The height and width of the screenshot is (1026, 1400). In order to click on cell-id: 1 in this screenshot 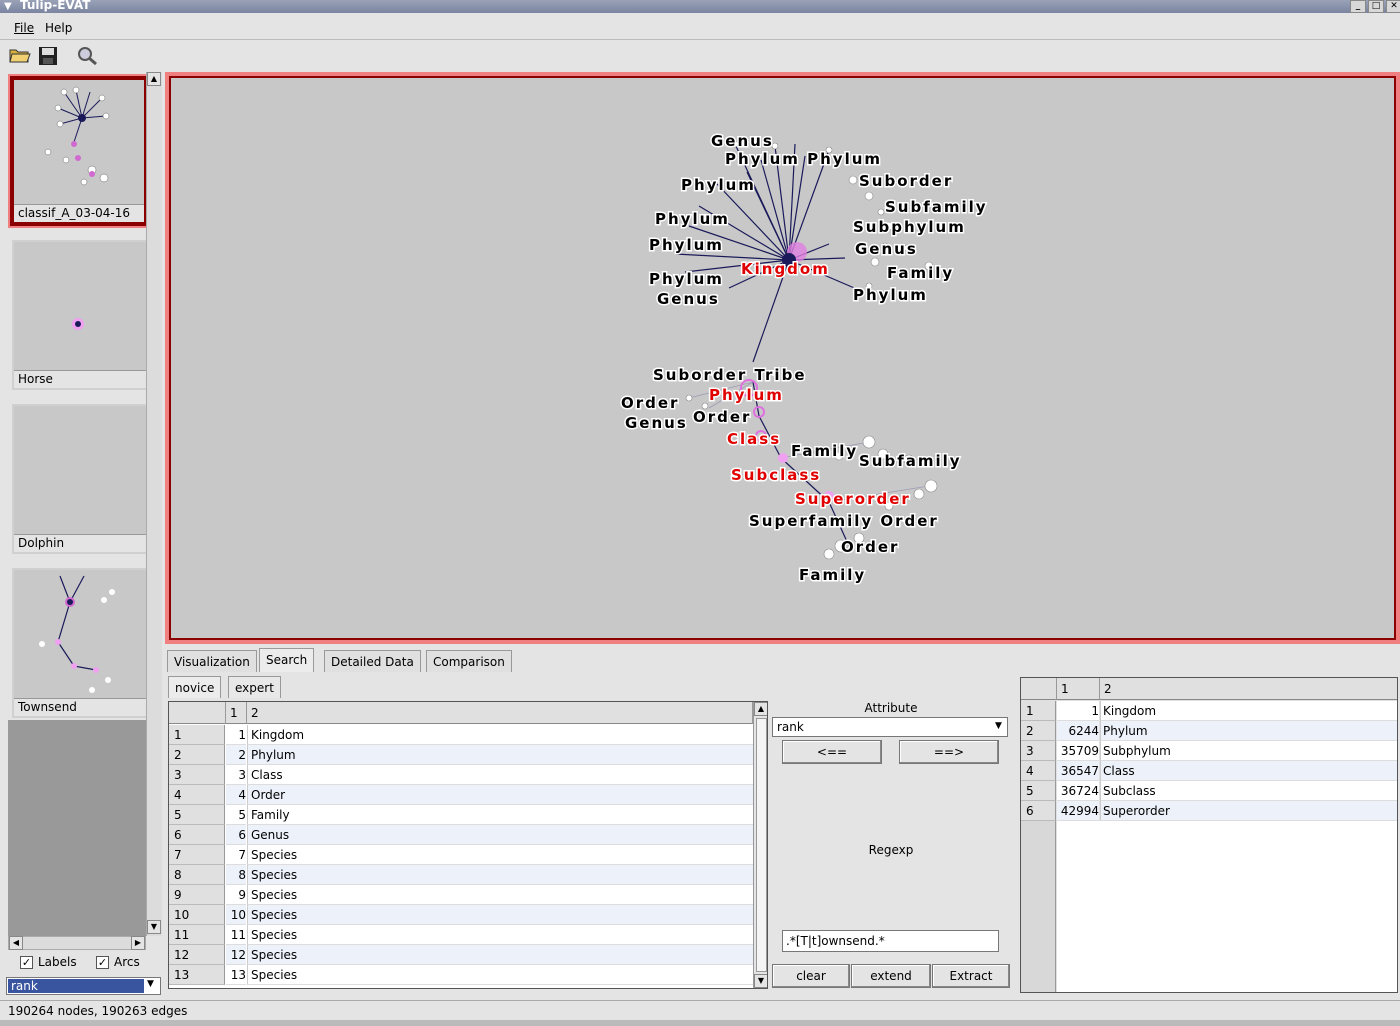, I will do `click(1078, 711)`.